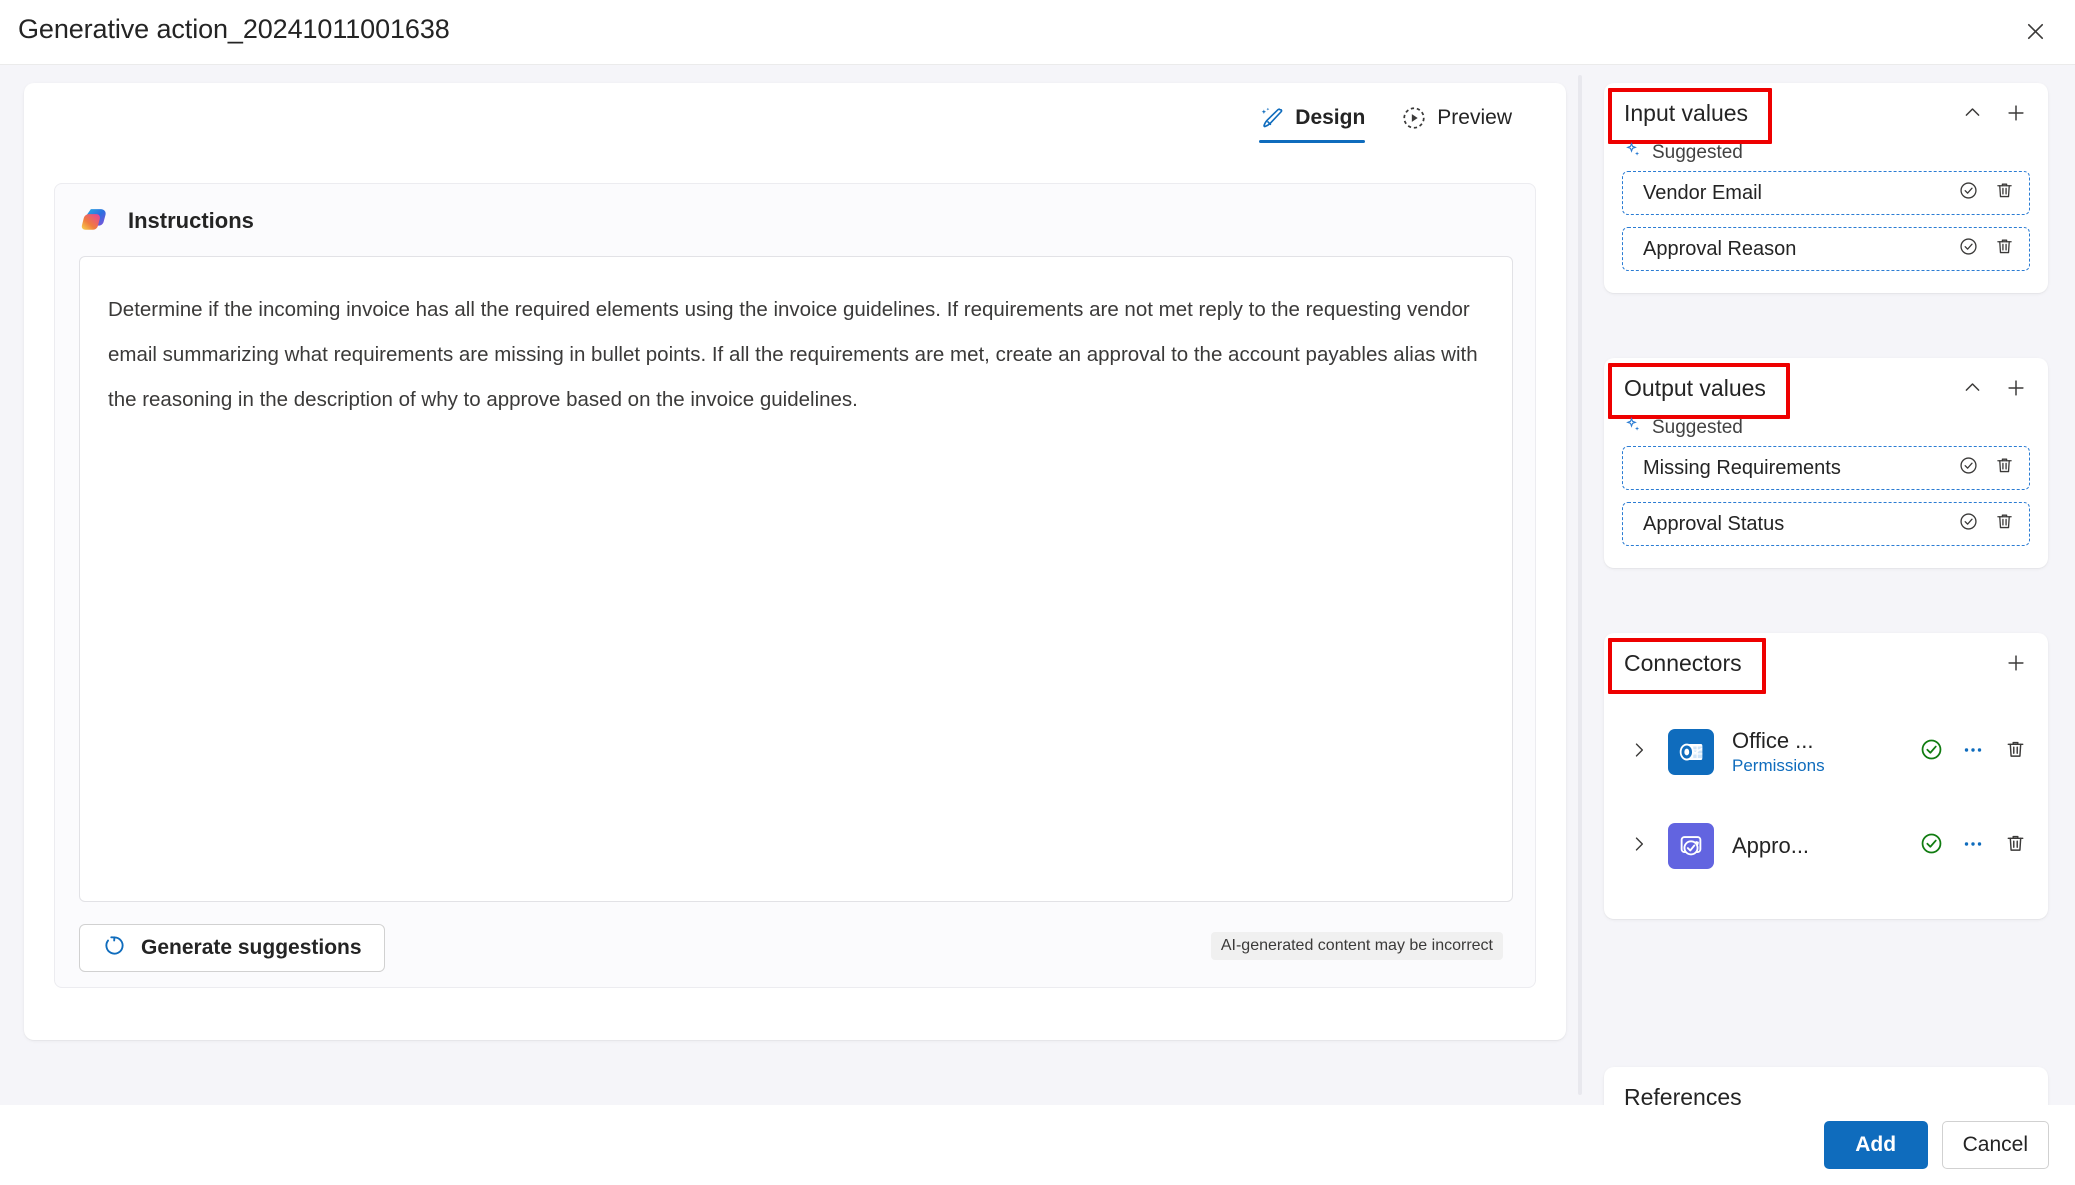 This screenshot has height=1185, width=2075. I want to click on cancel-button: Cancel, so click(1995, 1145).